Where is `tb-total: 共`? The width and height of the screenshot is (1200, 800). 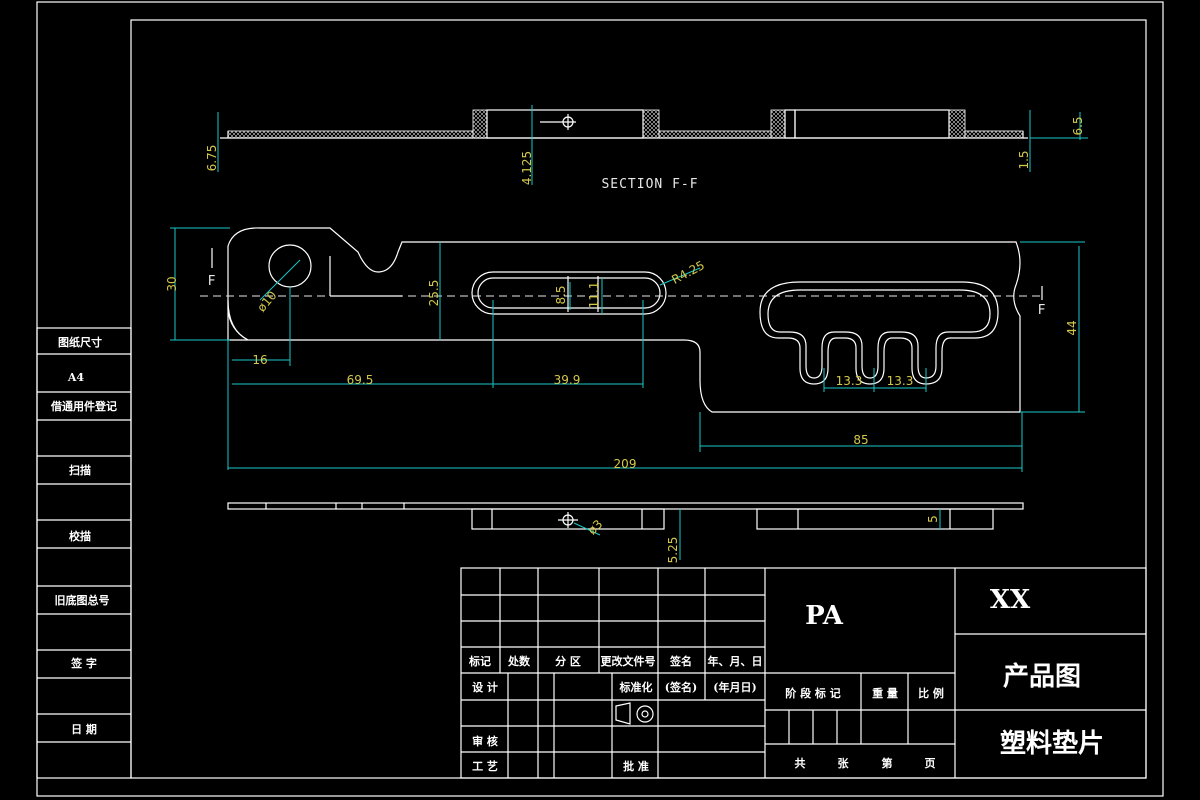 tb-total: 共 is located at coordinates (800, 763).